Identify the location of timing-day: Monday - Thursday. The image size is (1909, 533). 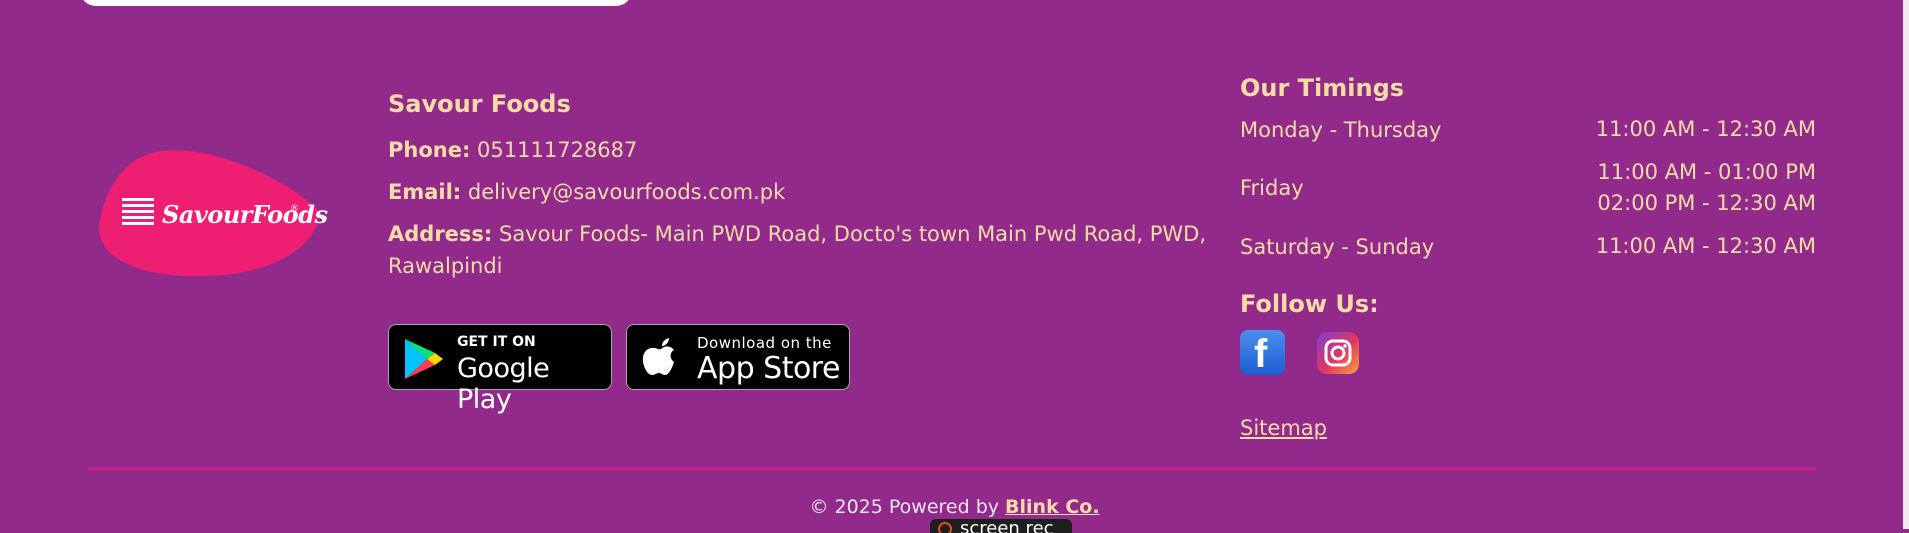
(1341, 129).